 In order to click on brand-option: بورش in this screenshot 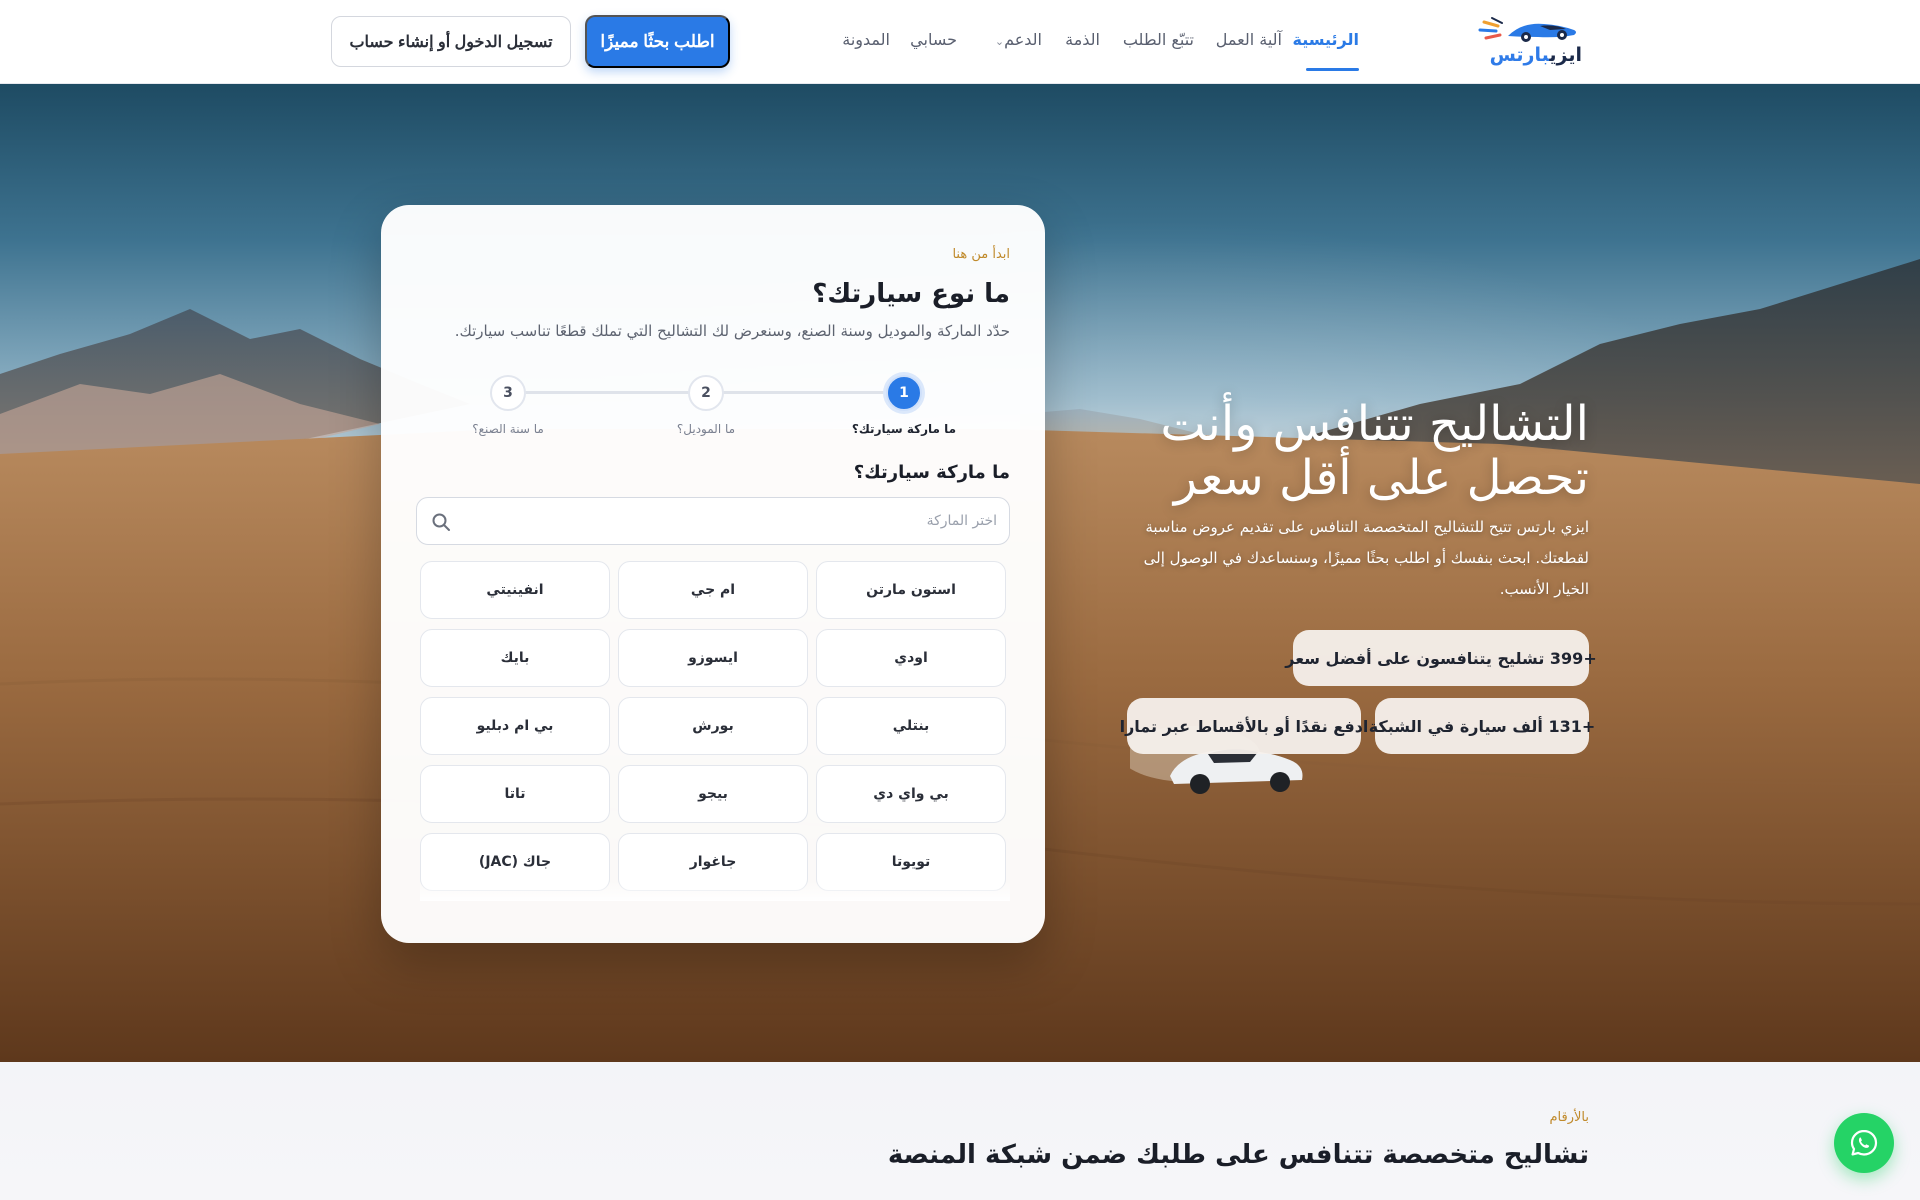, I will do `click(713, 726)`.